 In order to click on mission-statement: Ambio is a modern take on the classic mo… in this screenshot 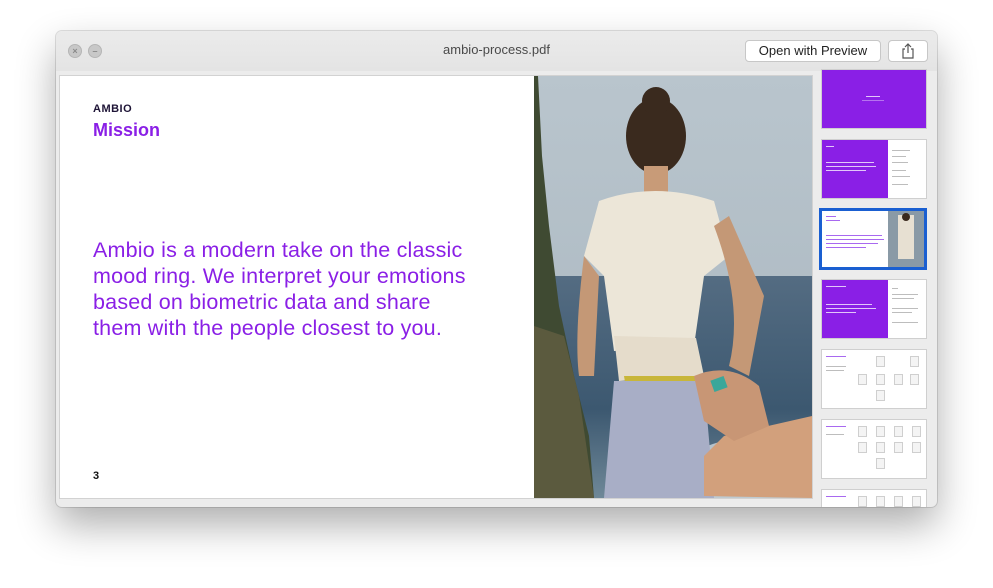, I will do `click(279, 289)`.